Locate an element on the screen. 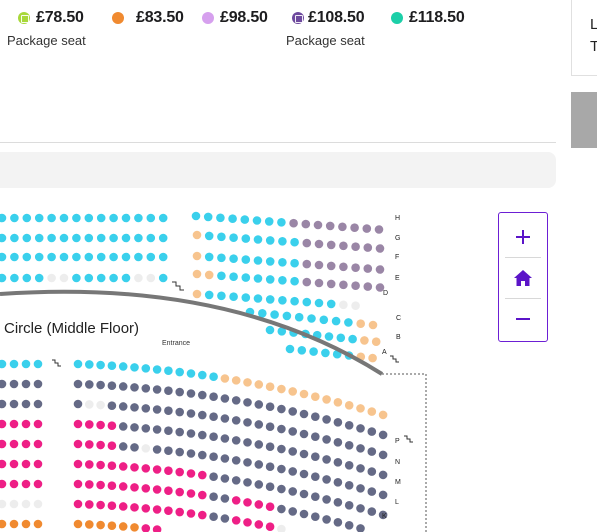 The image size is (597, 532). zoom-in-button is located at coordinates (523, 237).